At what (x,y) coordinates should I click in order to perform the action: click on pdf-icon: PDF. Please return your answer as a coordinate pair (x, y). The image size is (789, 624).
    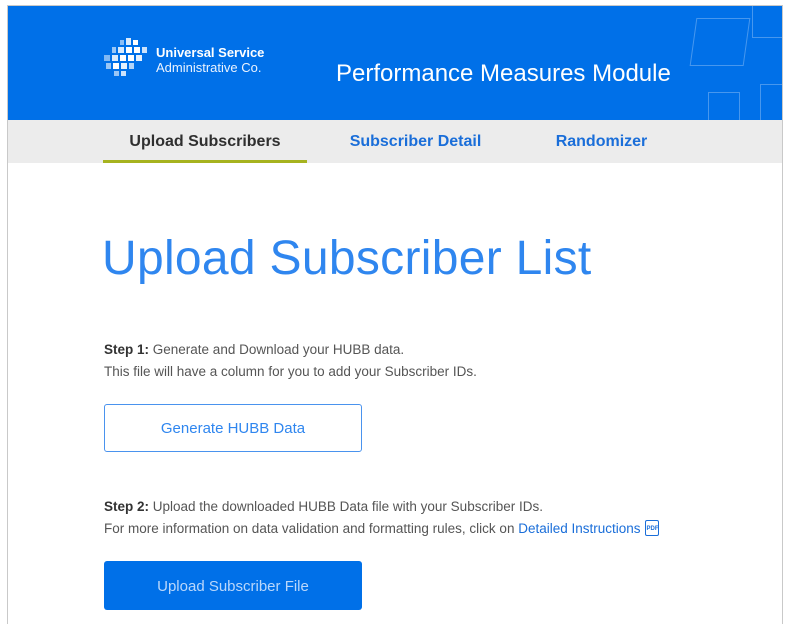
    Looking at the image, I should click on (651, 528).